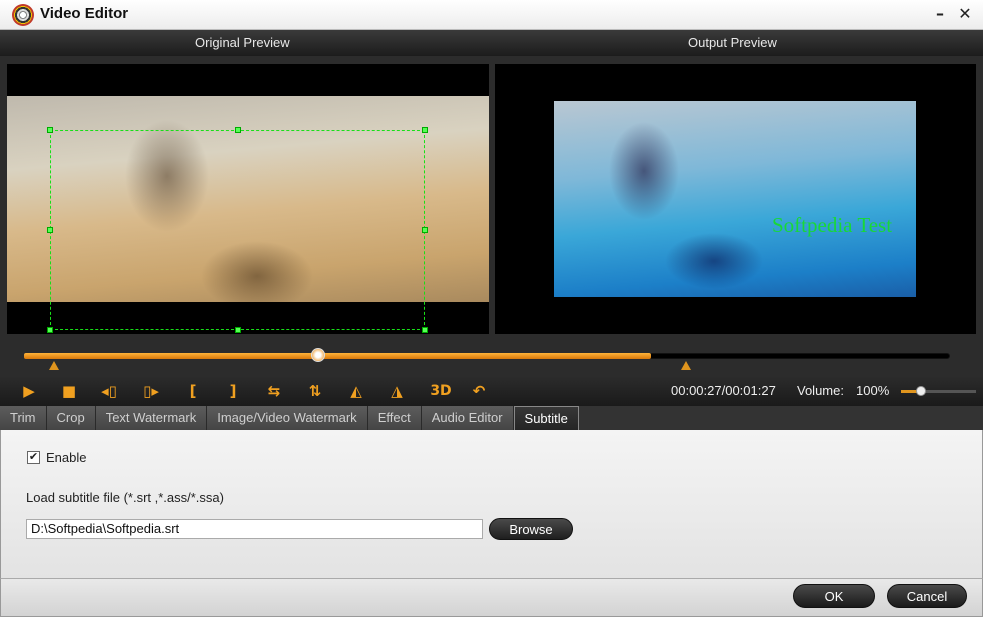  What do you see at coordinates (394, 418) in the screenshot?
I see `tab-effect: Effect` at bounding box center [394, 418].